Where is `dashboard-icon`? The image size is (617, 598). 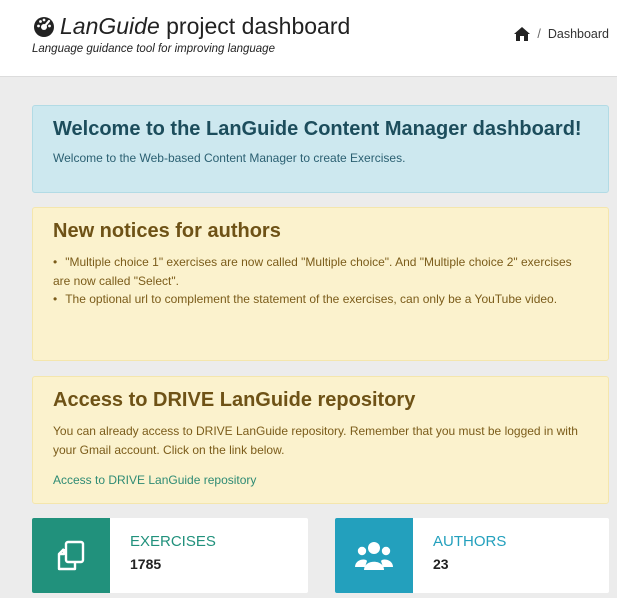 dashboard-icon is located at coordinates (44, 27).